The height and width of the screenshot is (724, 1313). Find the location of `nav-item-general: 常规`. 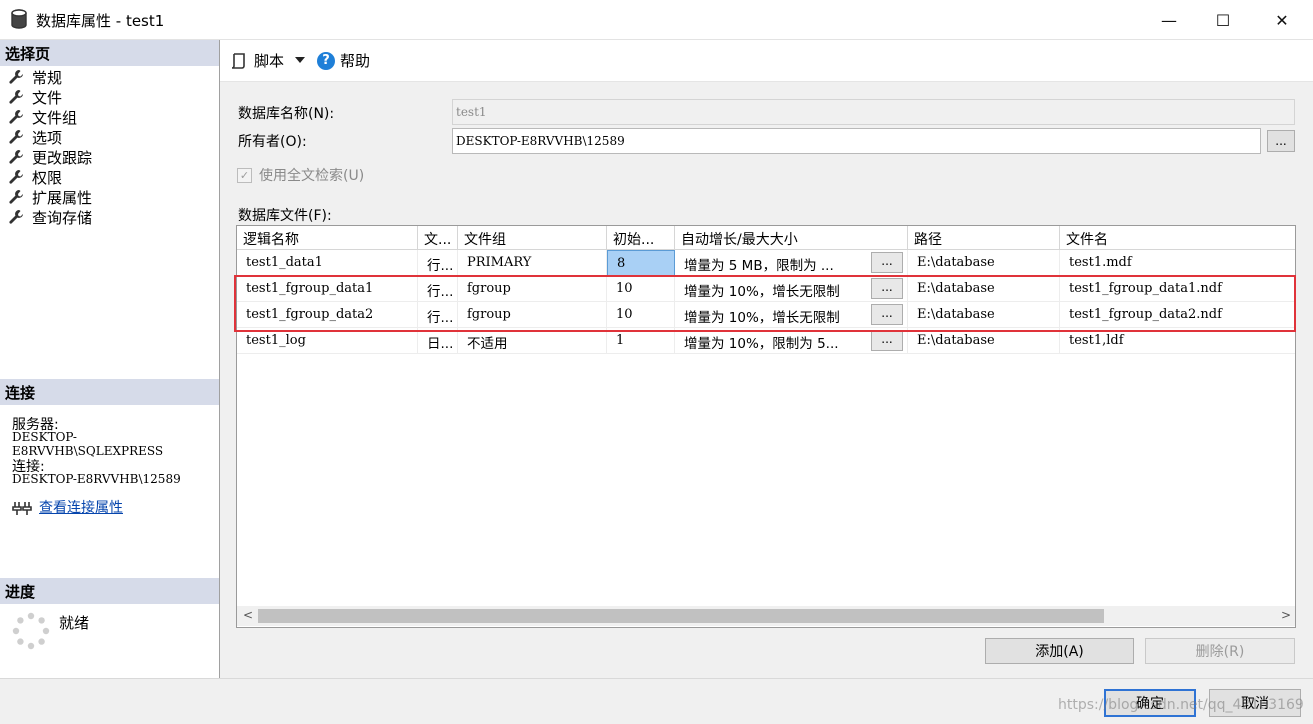

nav-item-general: 常规 is located at coordinates (35, 77).